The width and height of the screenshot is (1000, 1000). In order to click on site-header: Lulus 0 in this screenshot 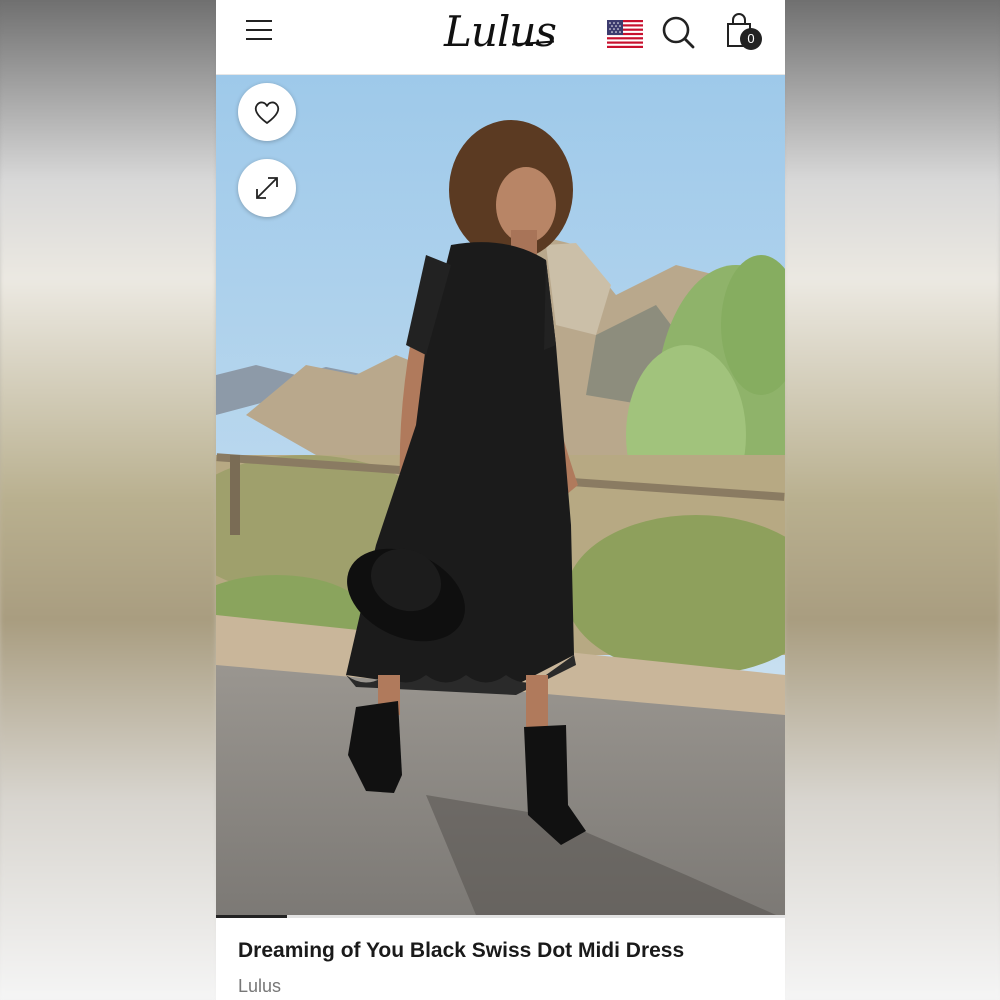, I will do `click(500, 37)`.